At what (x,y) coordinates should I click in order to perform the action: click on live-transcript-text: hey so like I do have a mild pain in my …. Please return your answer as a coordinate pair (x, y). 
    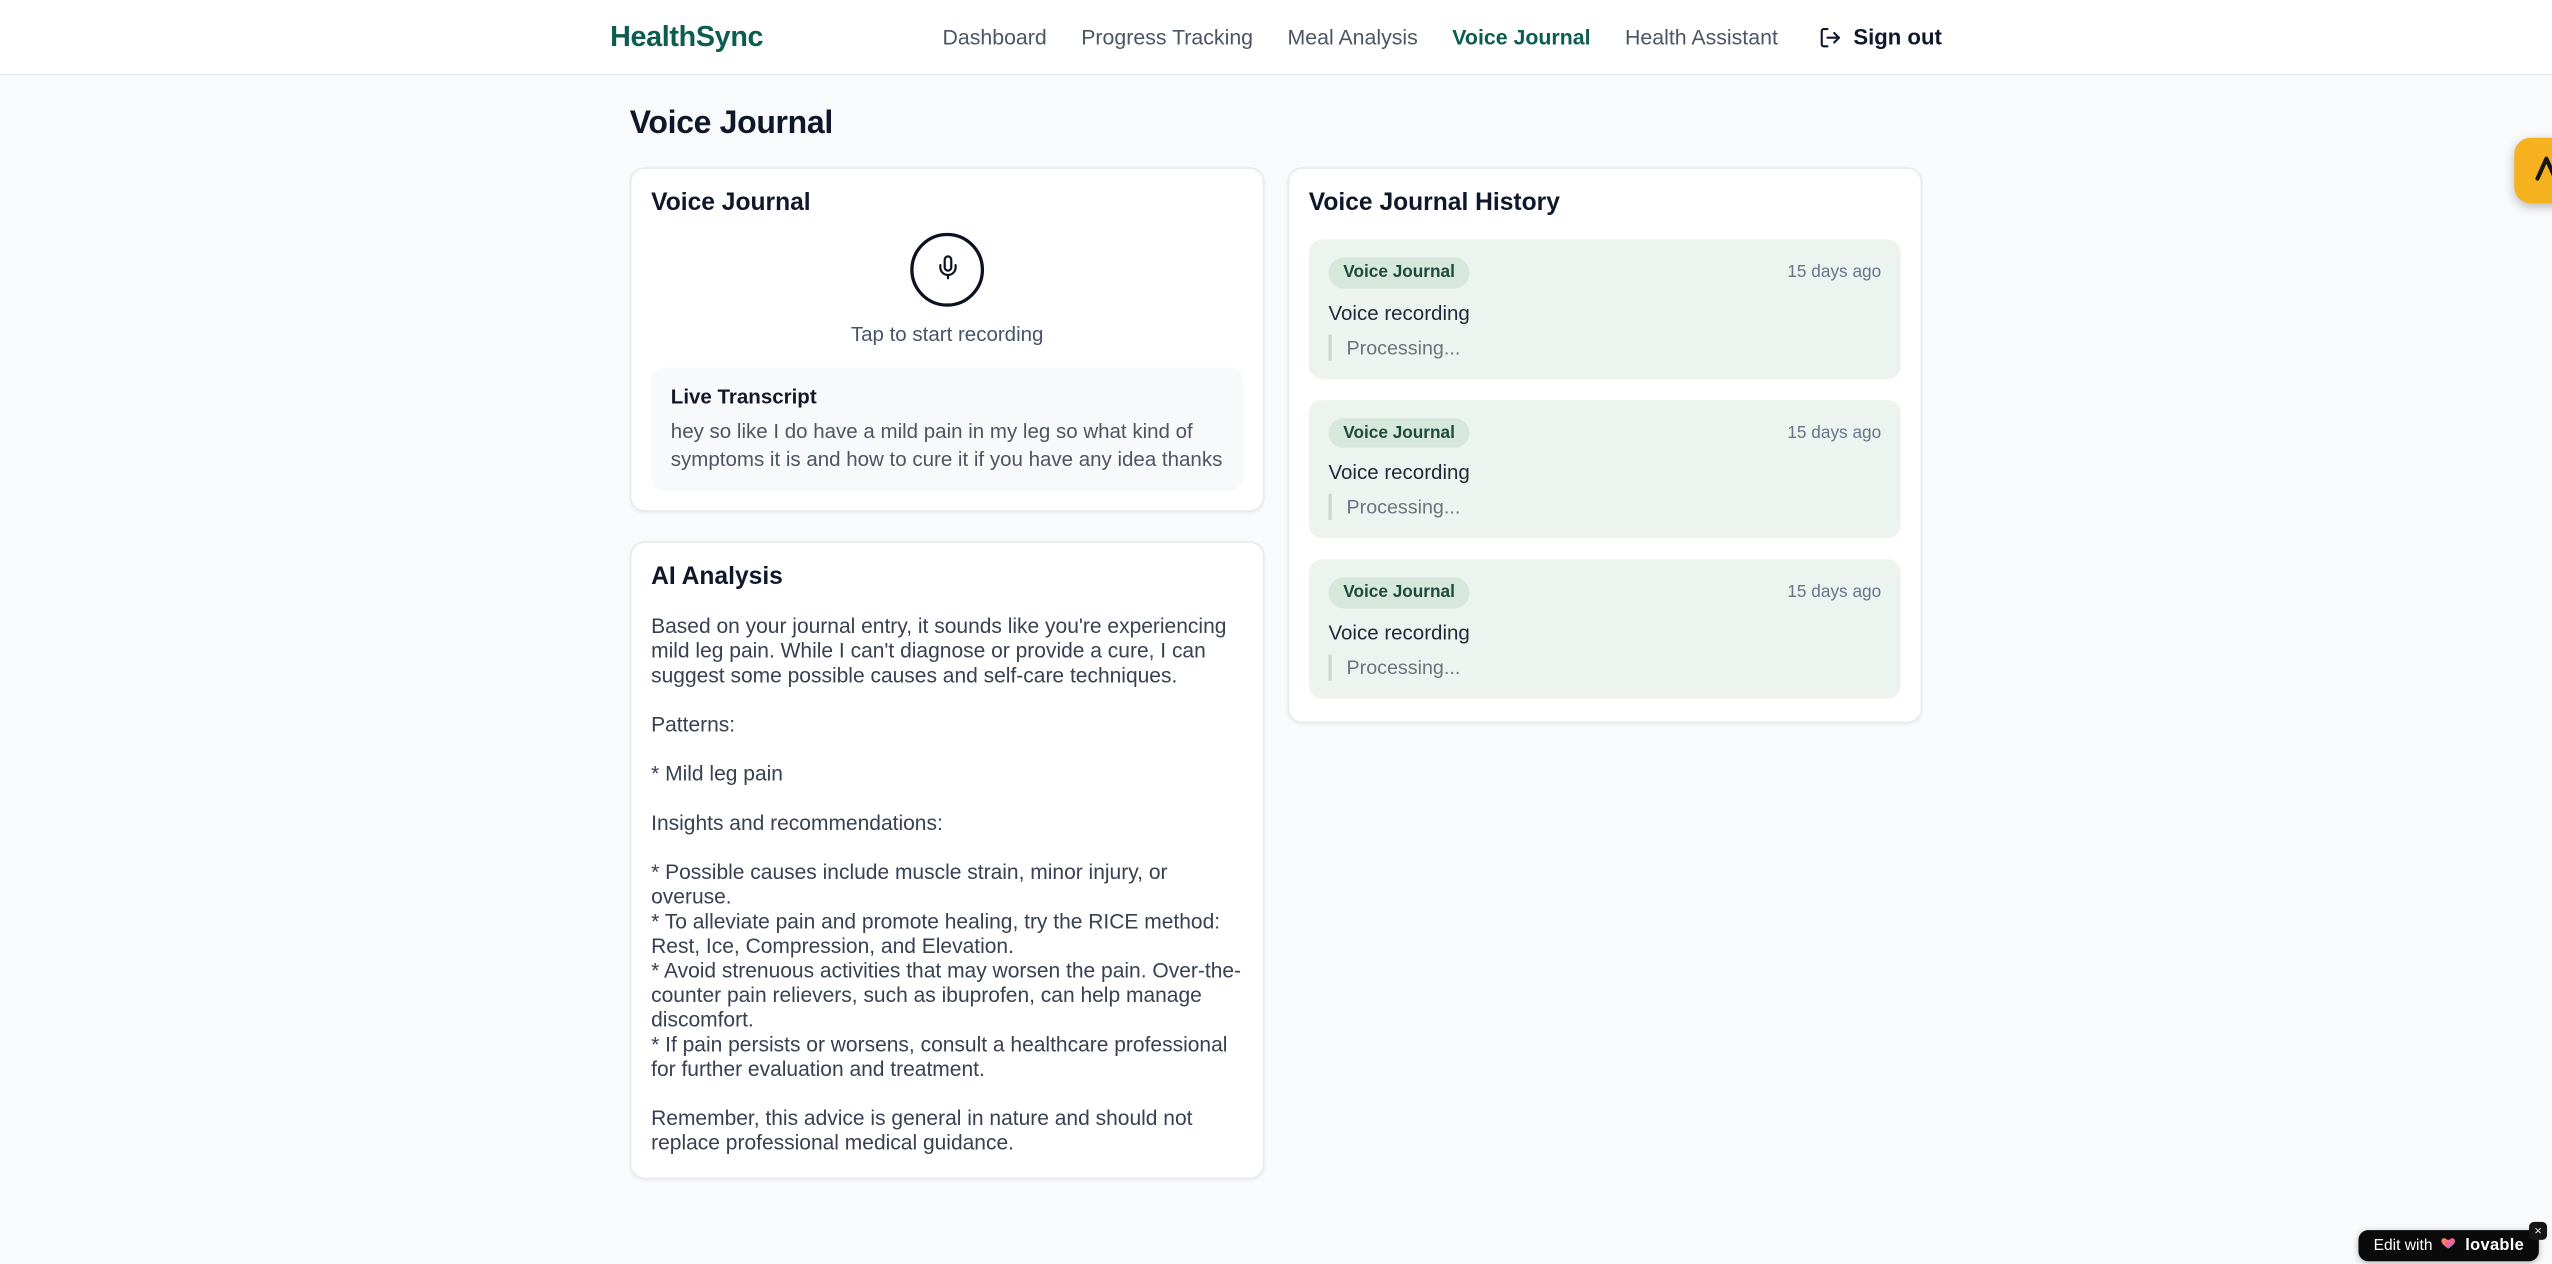
    Looking at the image, I should click on (946, 444).